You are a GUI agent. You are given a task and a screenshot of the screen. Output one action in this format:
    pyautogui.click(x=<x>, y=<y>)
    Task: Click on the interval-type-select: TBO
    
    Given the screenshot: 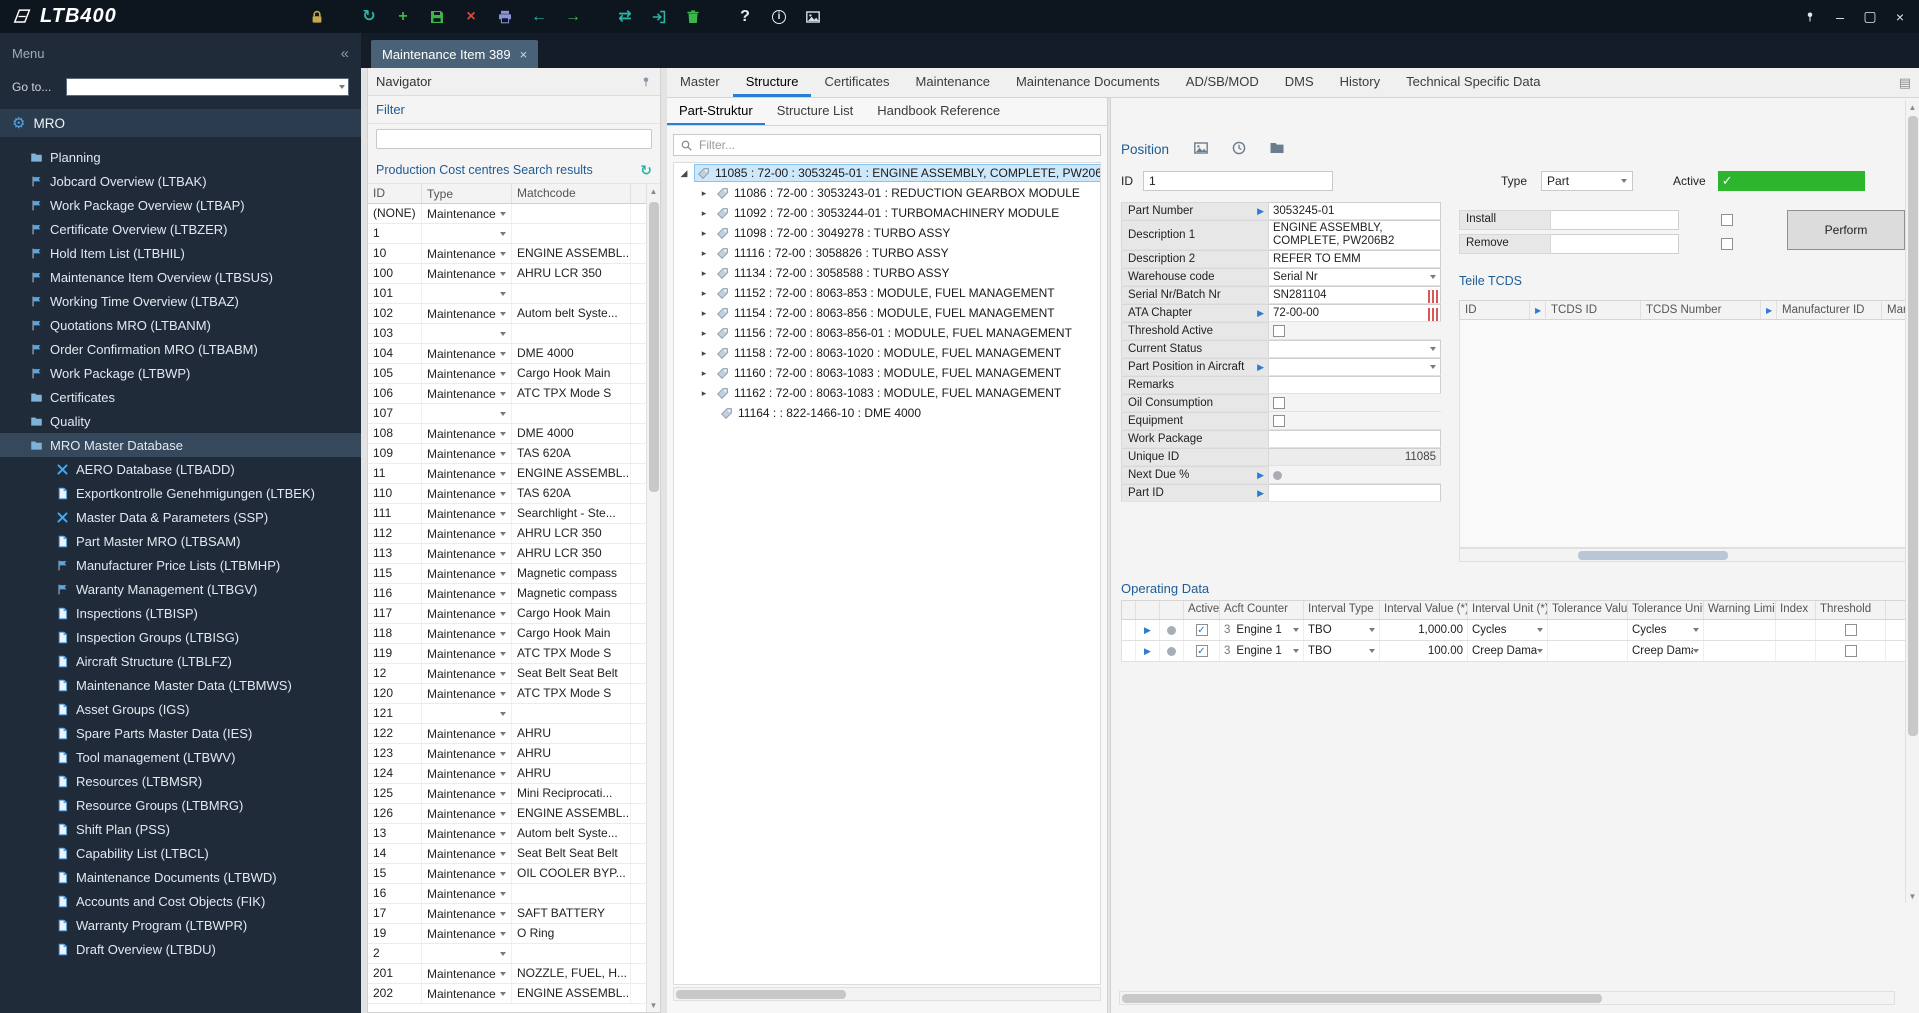 What is the action you would take?
    pyautogui.click(x=1342, y=630)
    